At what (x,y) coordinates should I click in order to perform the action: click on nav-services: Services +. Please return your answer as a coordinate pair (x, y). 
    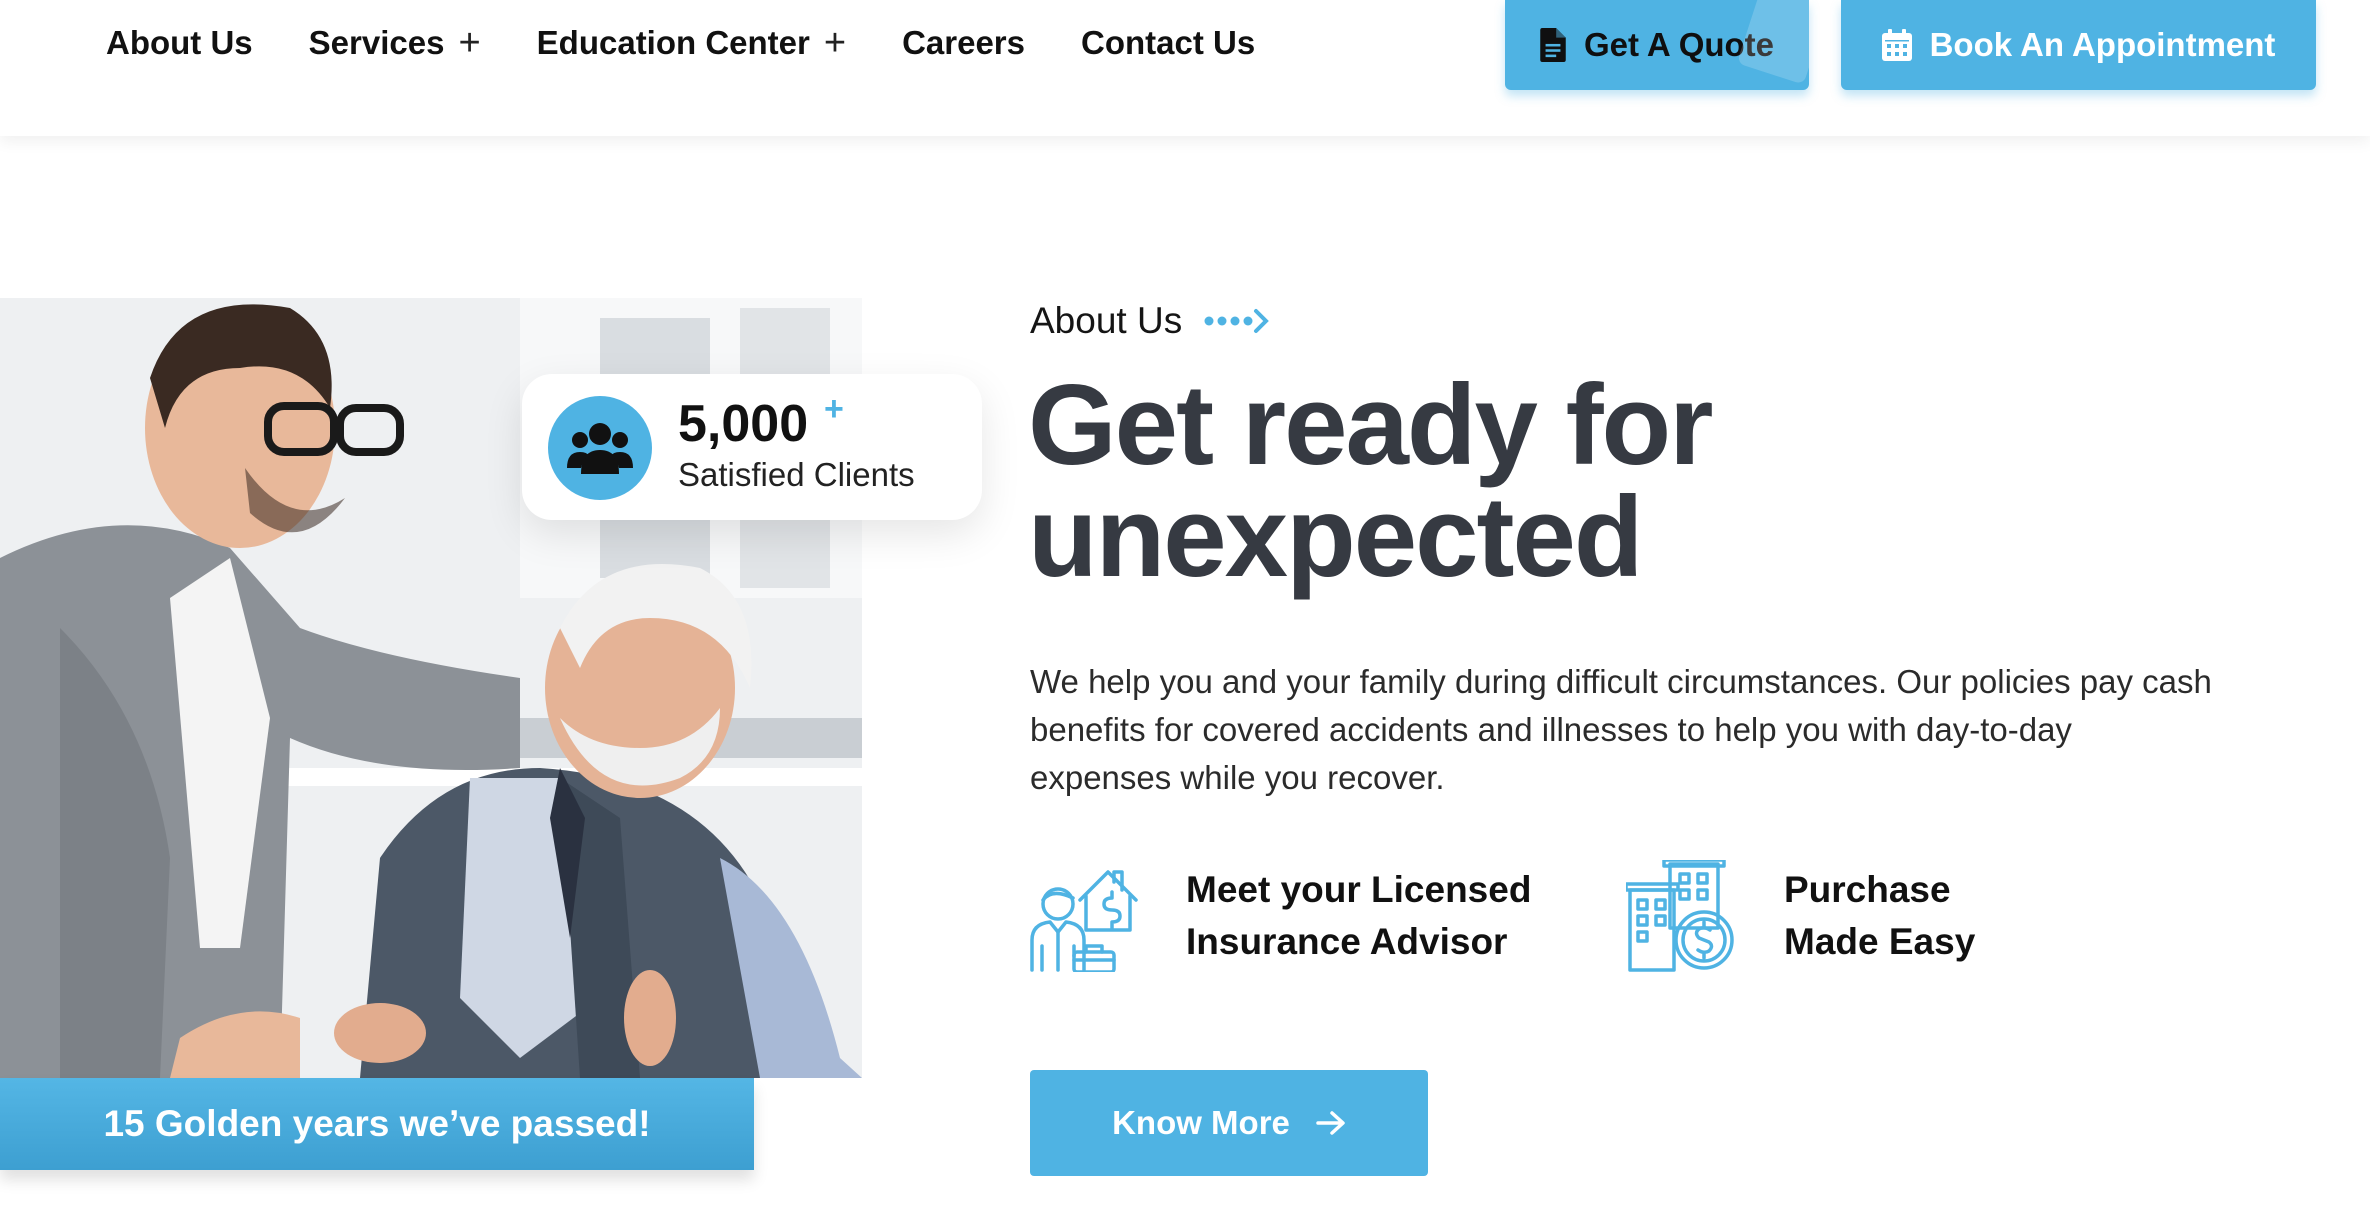
    Looking at the image, I should click on (395, 43).